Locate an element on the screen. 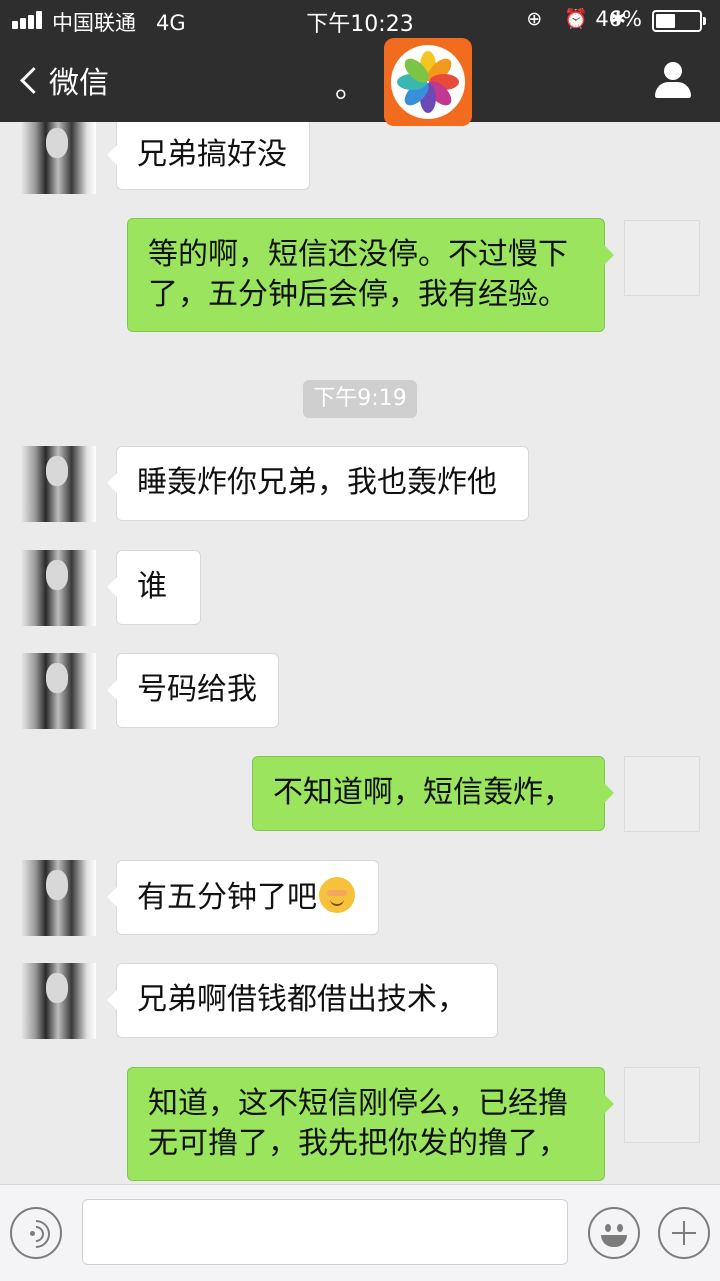 This screenshot has width=720, height=1281. message-bubble: 有五分钟了吧 is located at coordinates (243, 897).